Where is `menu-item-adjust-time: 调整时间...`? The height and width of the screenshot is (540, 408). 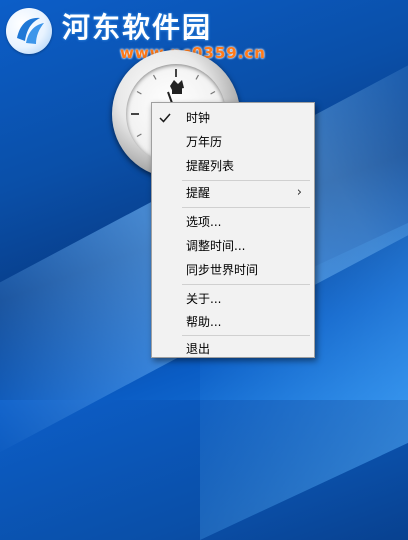
menu-item-adjust-time: 调整时间... is located at coordinates (233, 246).